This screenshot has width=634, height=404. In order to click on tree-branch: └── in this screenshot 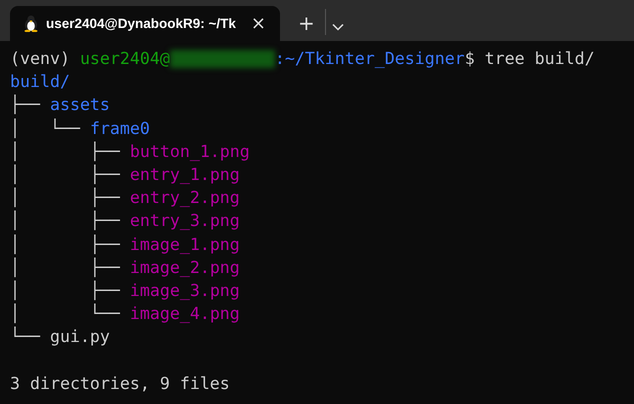, I will do `click(26, 337)`.